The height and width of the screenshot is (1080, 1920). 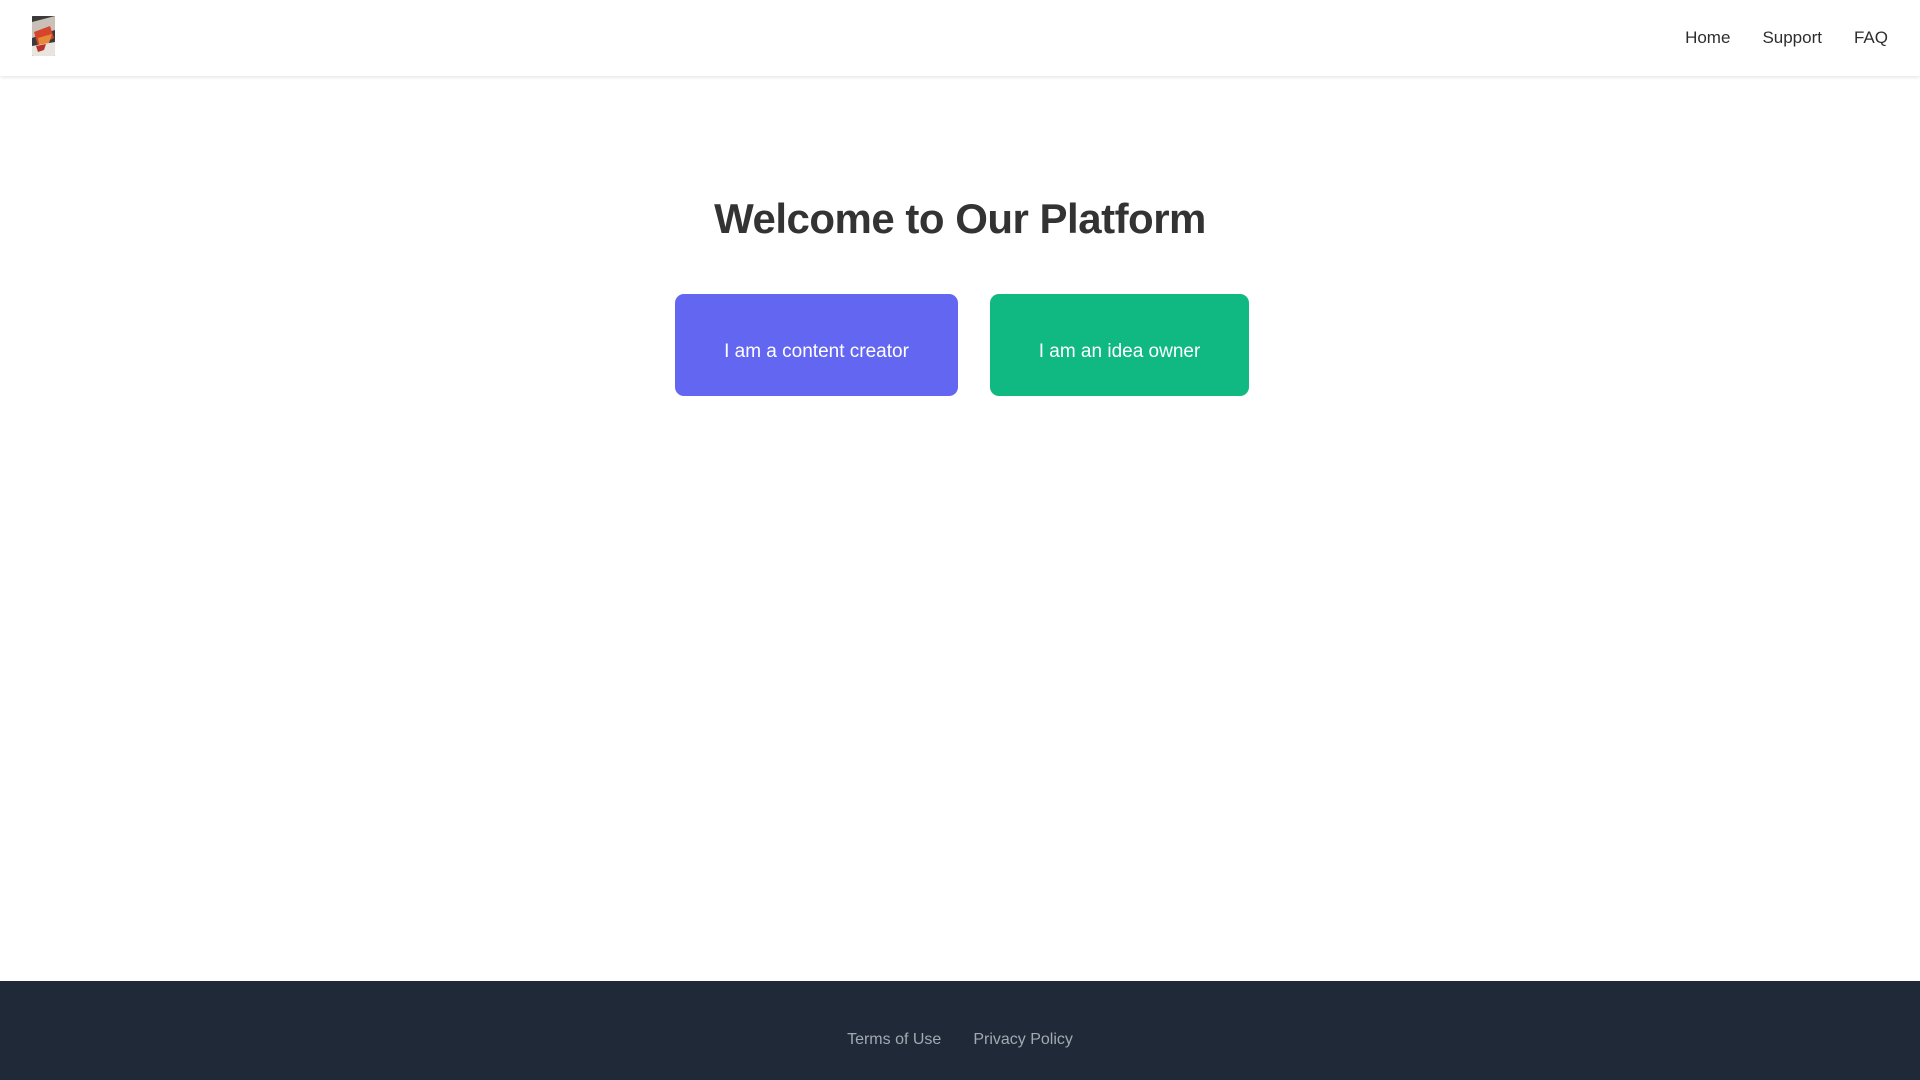 I want to click on nav-support-link: Support, so click(x=1792, y=38).